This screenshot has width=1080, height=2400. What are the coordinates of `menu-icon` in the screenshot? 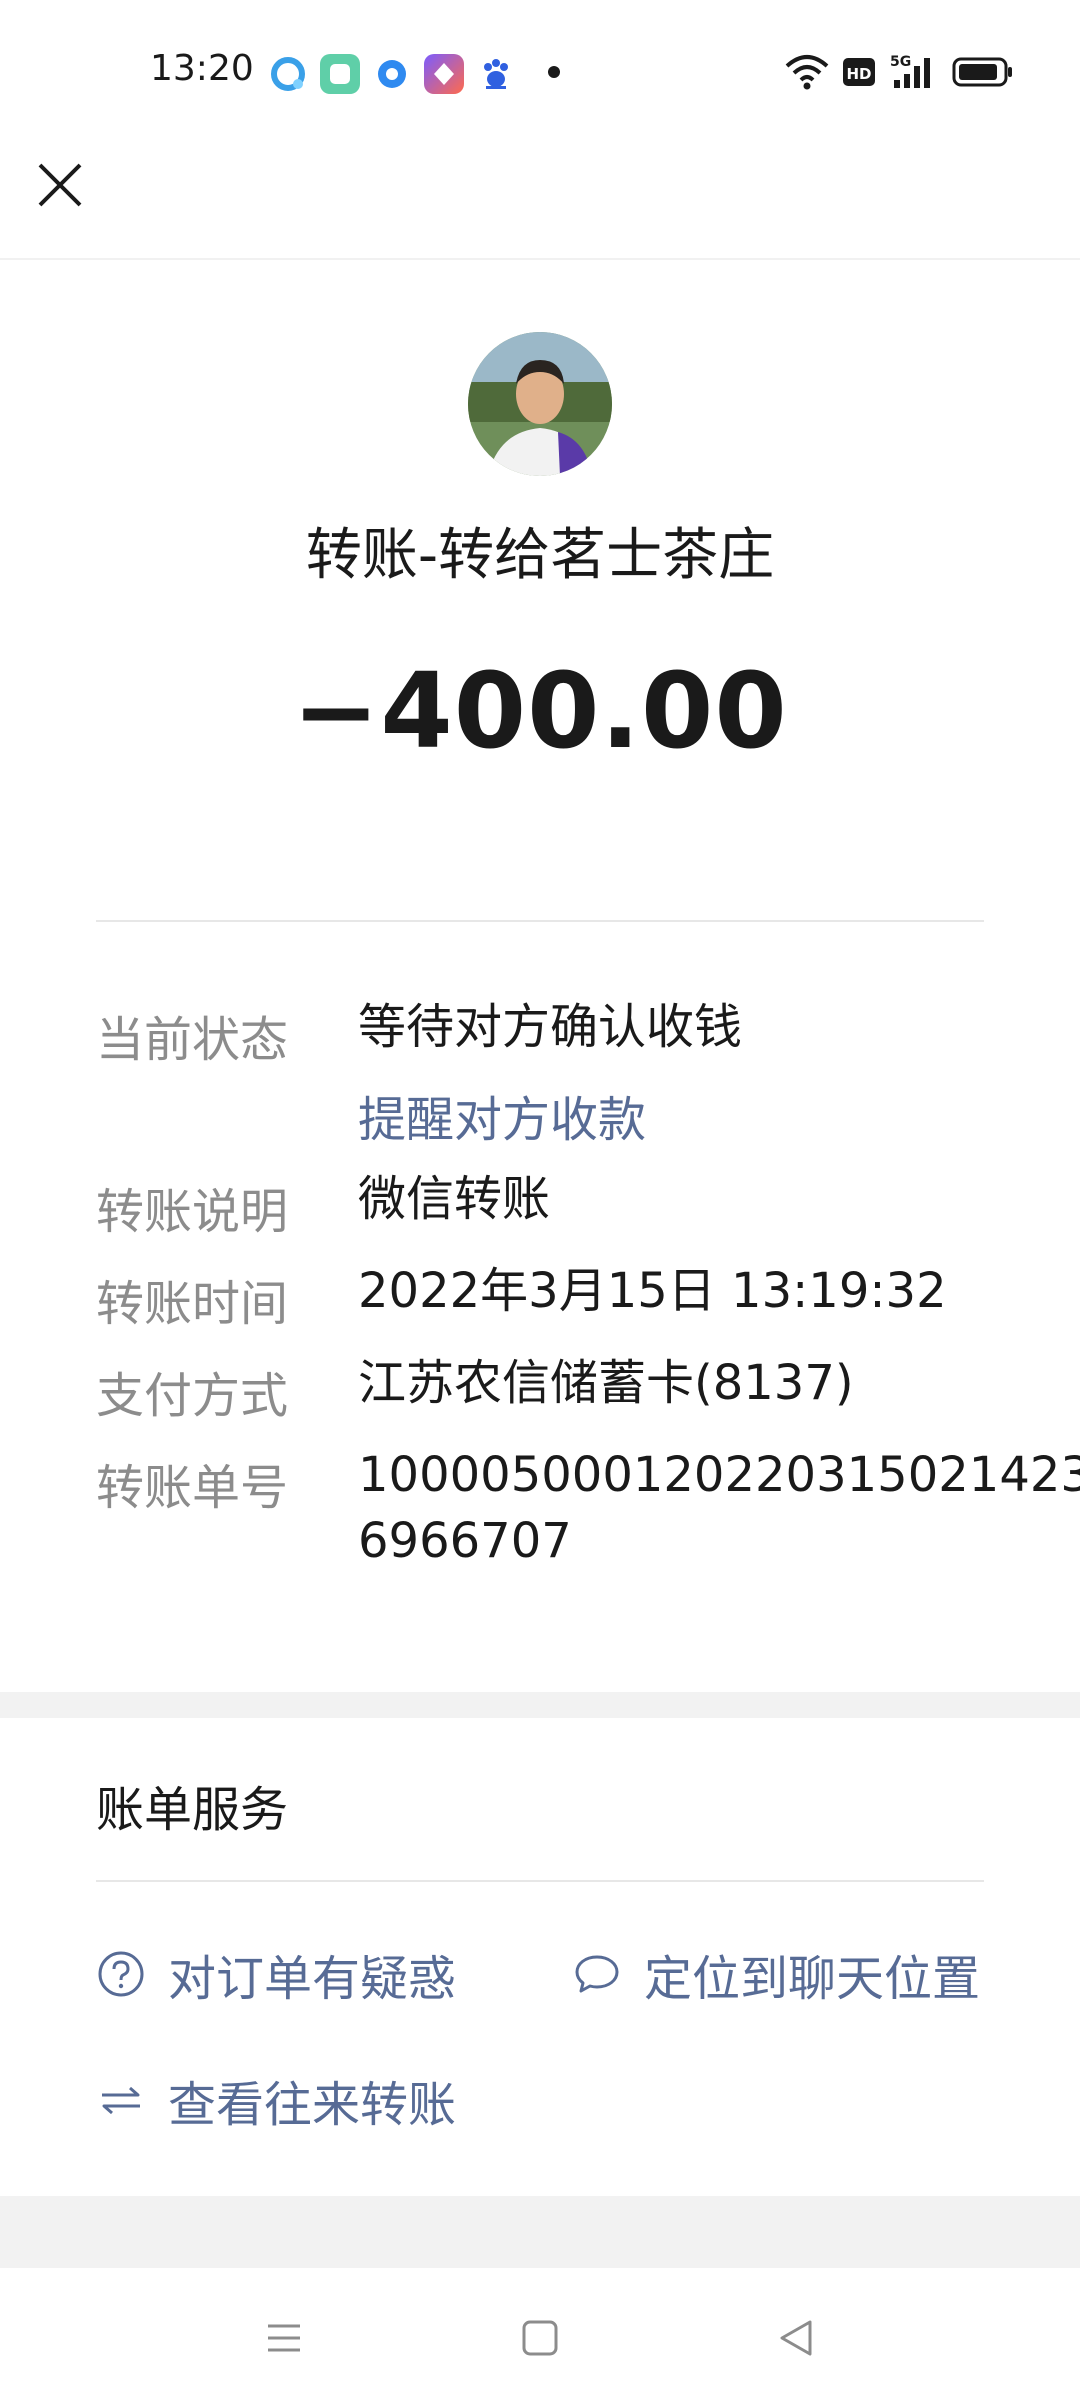 It's located at (284, 2338).